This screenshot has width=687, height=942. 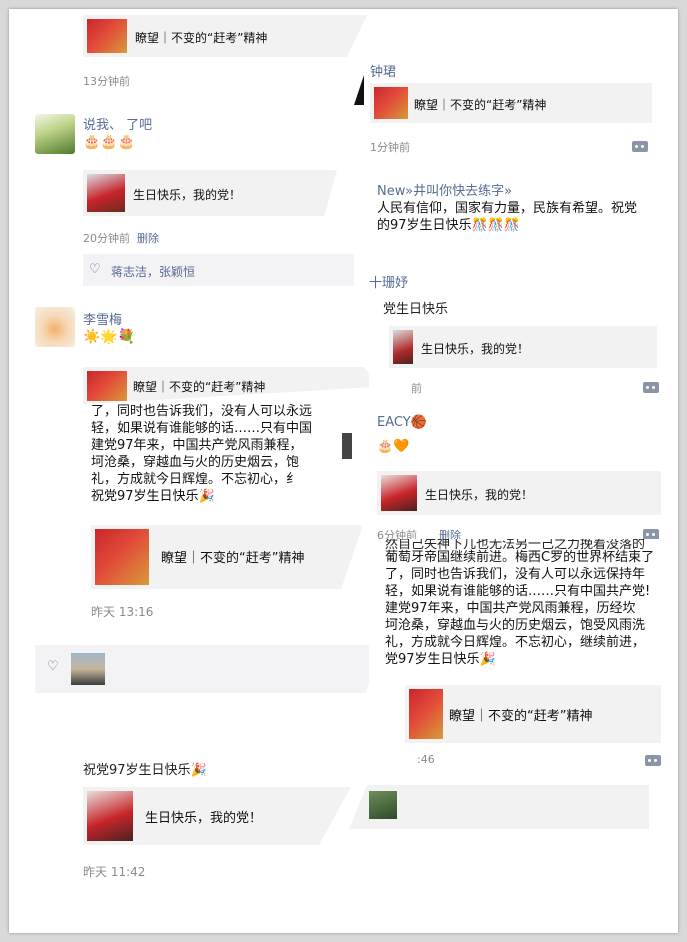 What do you see at coordinates (153, 271) in the screenshot?
I see `likes-names: 蒋志洁，张颖恒` at bounding box center [153, 271].